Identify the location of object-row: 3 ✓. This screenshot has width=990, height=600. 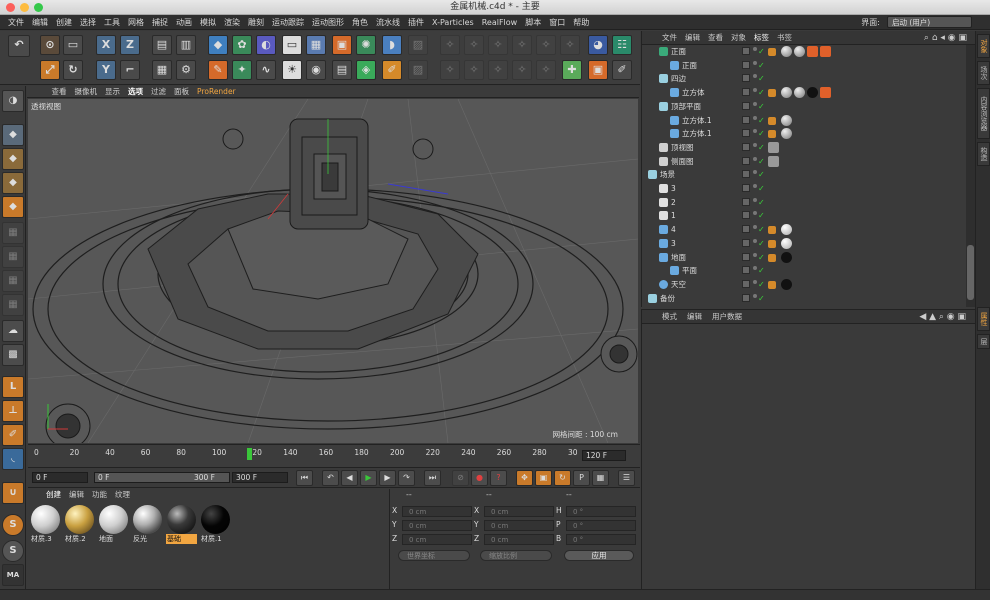
(804, 243).